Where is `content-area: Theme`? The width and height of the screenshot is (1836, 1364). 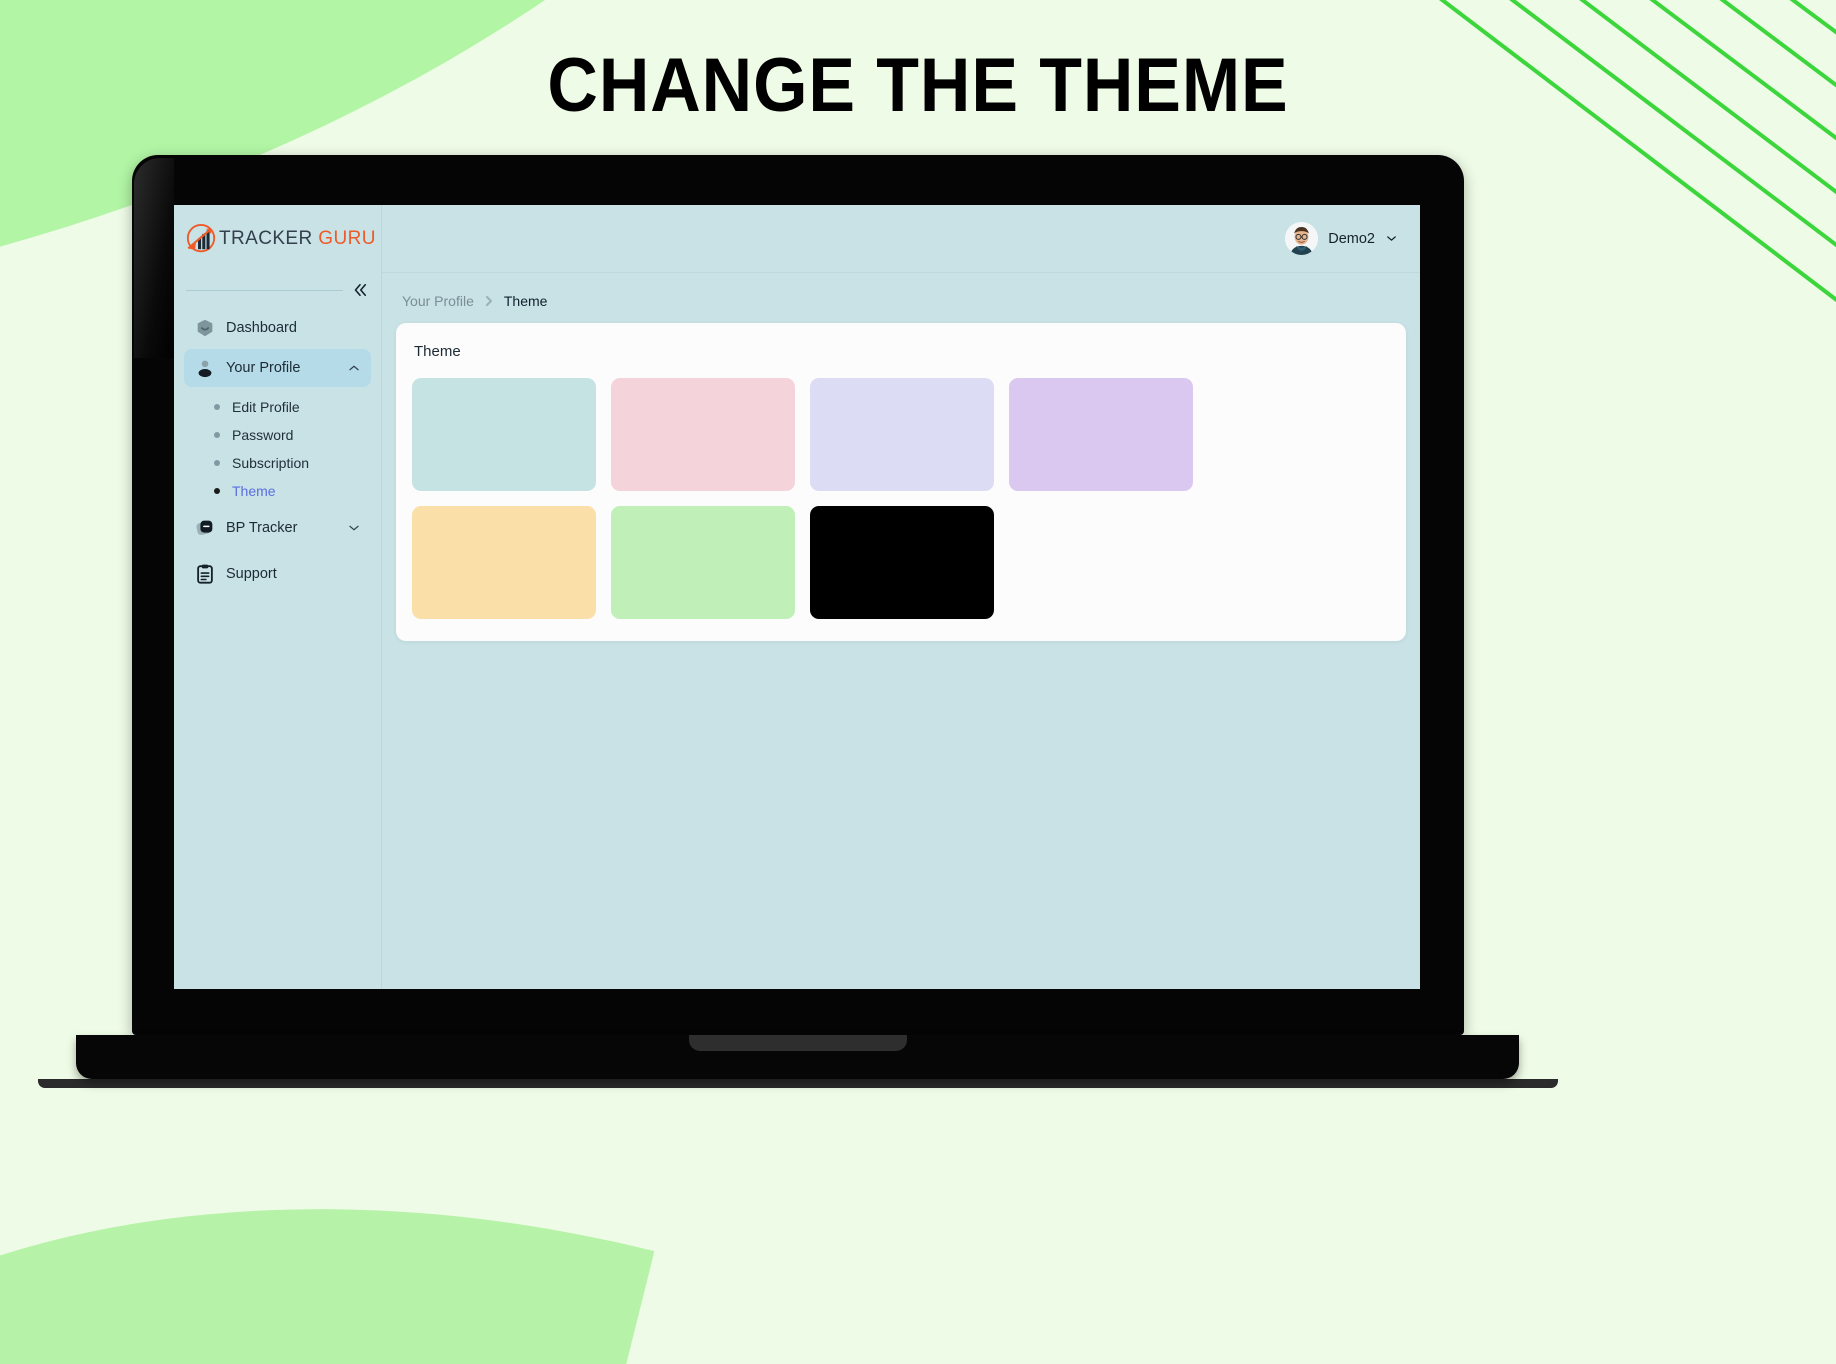 content-area: Theme is located at coordinates (901, 482).